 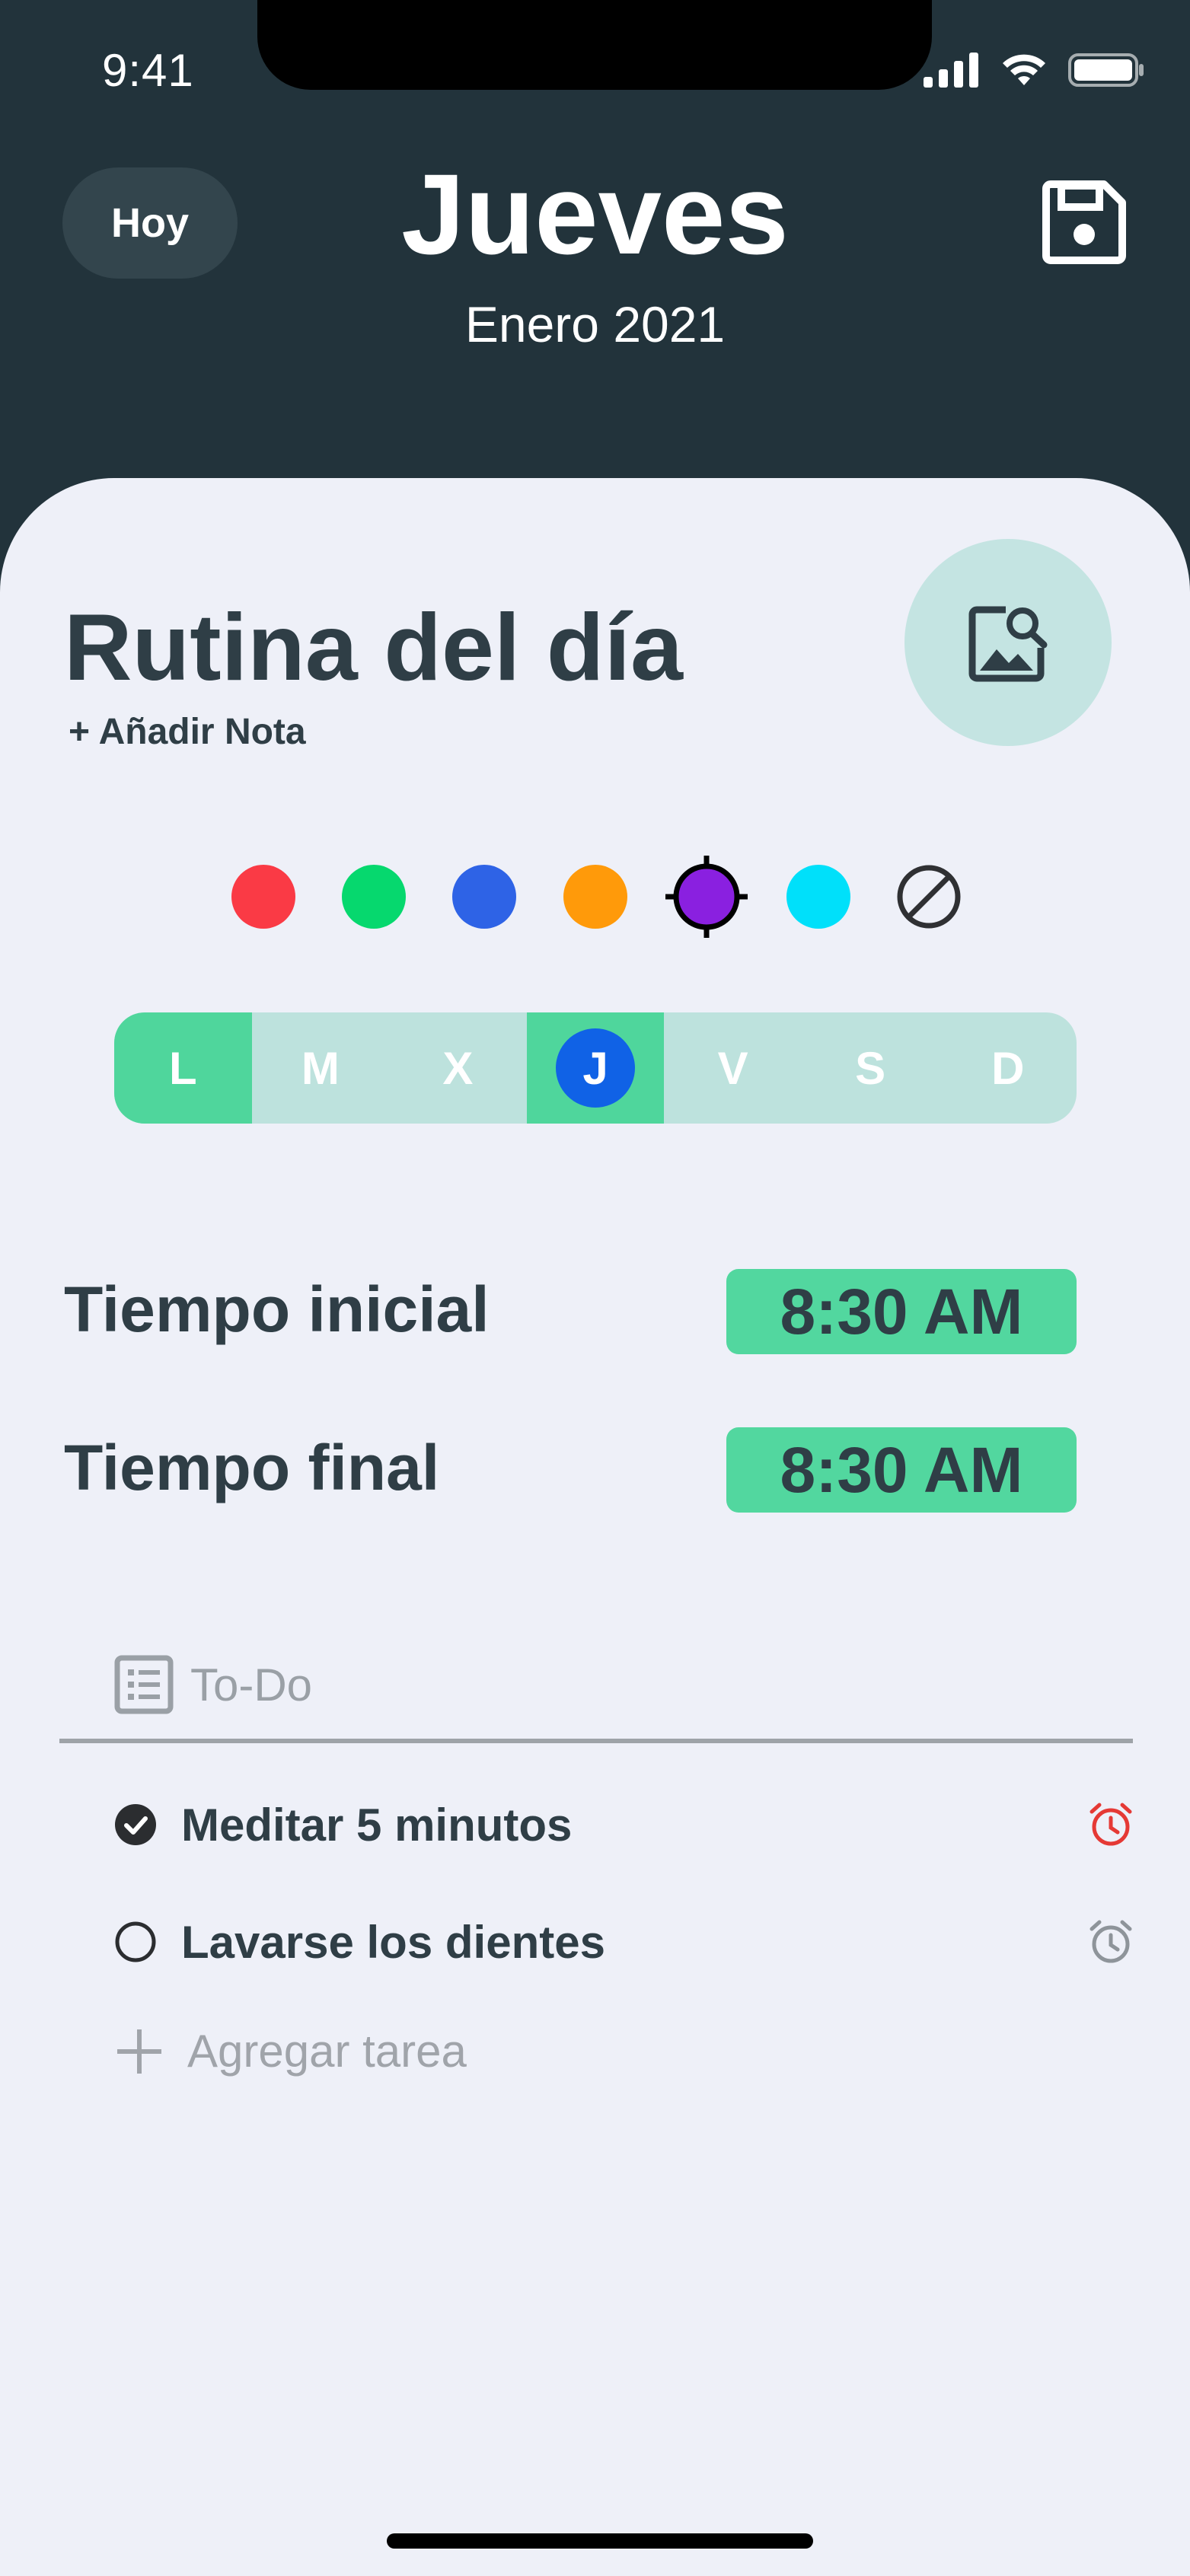 I want to click on color-option-green, so click(x=374, y=897).